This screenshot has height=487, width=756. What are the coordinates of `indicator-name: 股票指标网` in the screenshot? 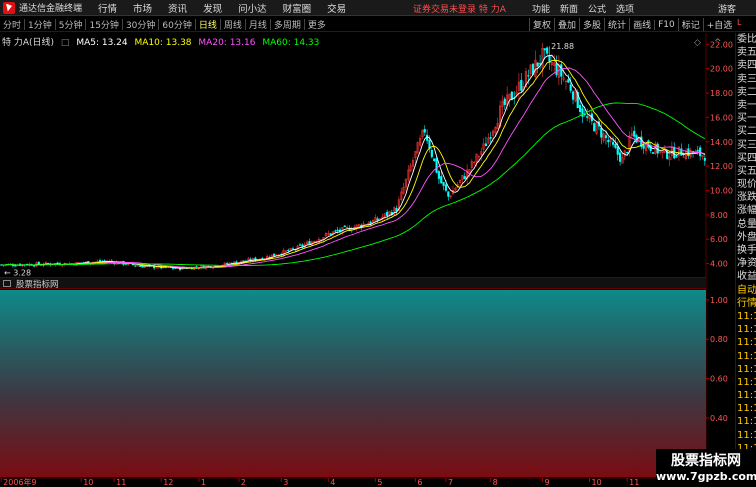 It's located at (37, 285).